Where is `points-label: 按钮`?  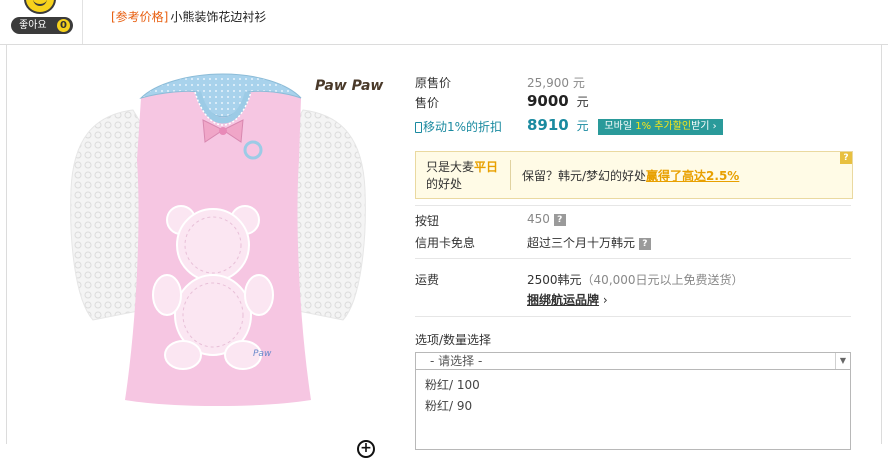 points-label: 按钮 is located at coordinates (427, 221).